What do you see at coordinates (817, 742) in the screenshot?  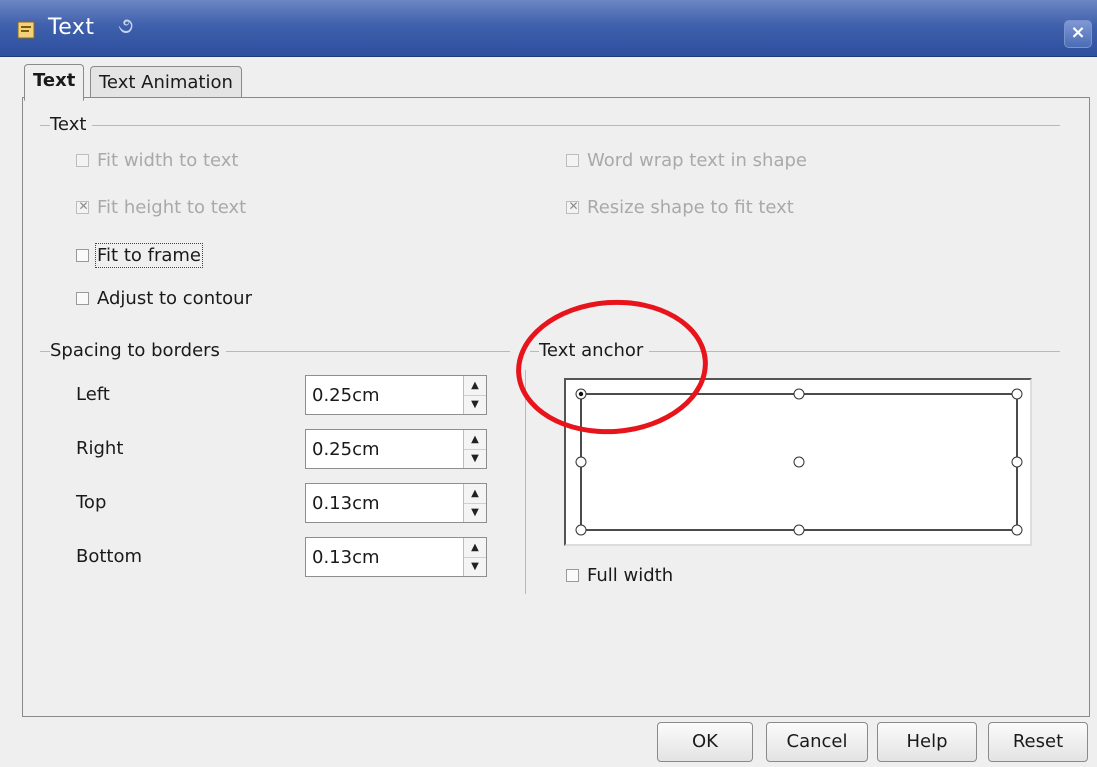 I see `cancel-button: Cancel` at bounding box center [817, 742].